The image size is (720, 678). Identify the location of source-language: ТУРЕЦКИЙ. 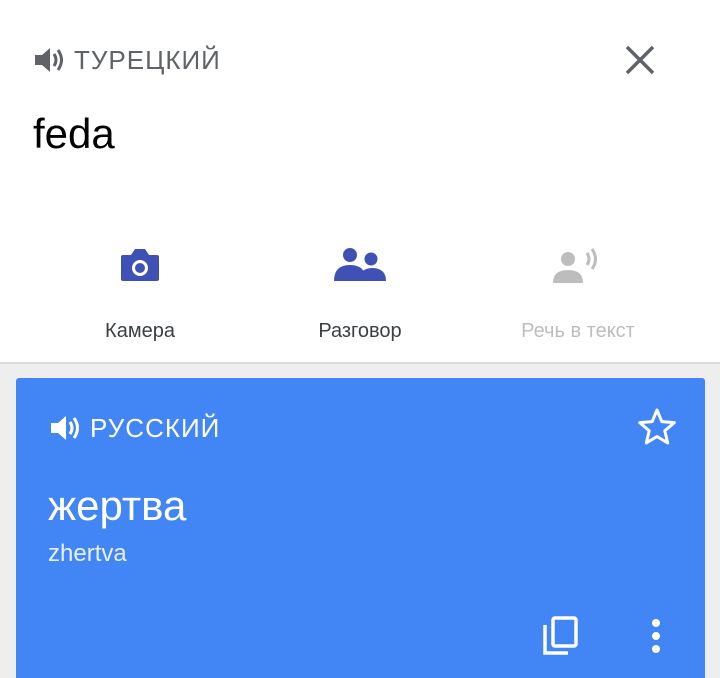
(126, 60).